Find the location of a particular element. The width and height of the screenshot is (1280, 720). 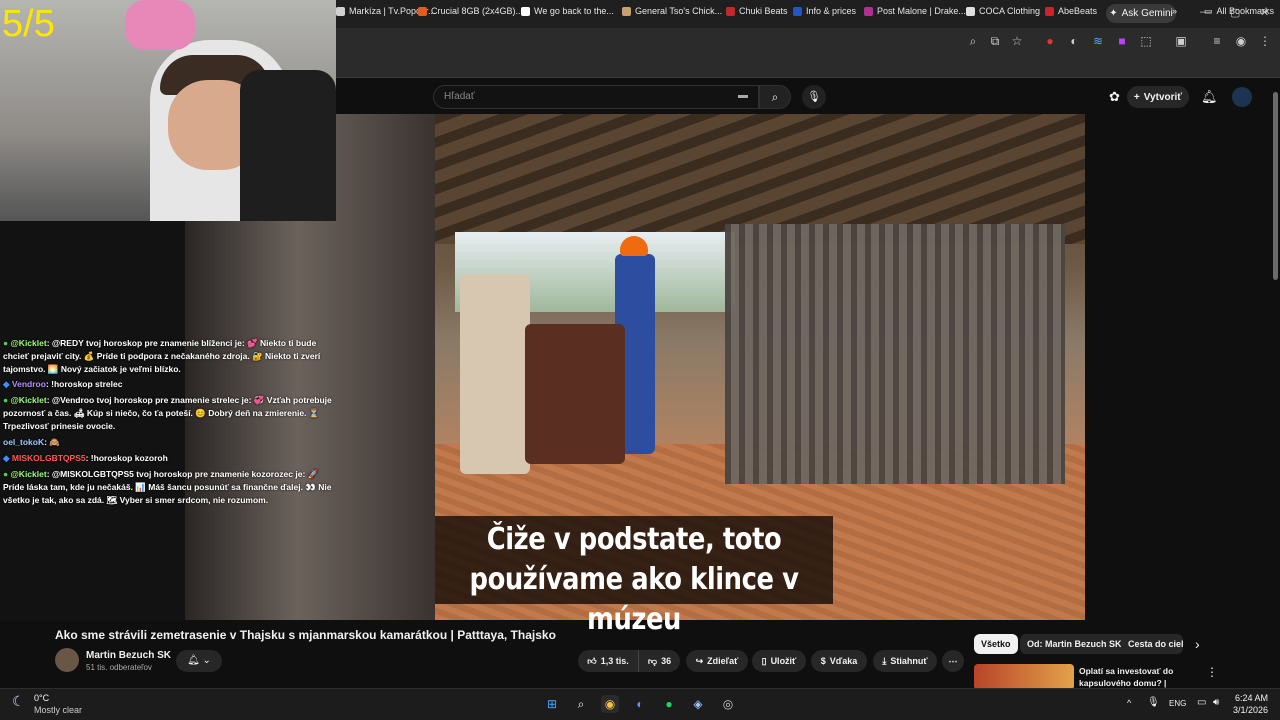

extension-audio-icon: ≋ is located at coordinates (1098, 41).